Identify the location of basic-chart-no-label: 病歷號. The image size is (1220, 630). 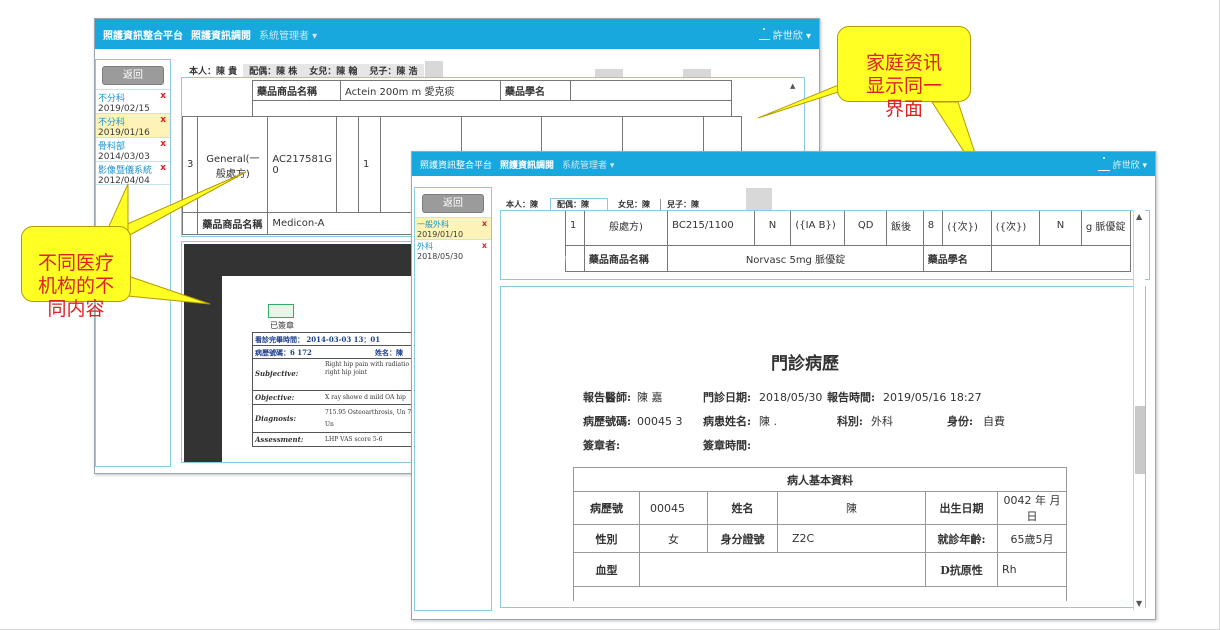
(606, 508).